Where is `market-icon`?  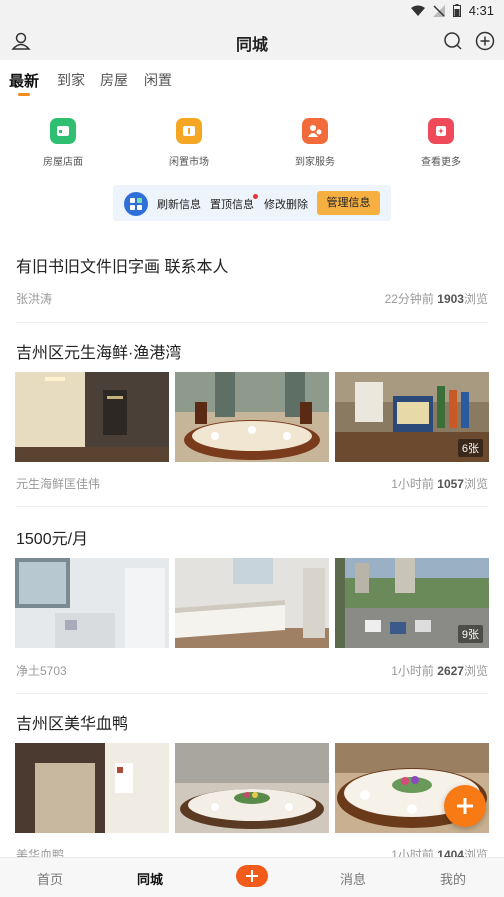
market-icon is located at coordinates (189, 131).